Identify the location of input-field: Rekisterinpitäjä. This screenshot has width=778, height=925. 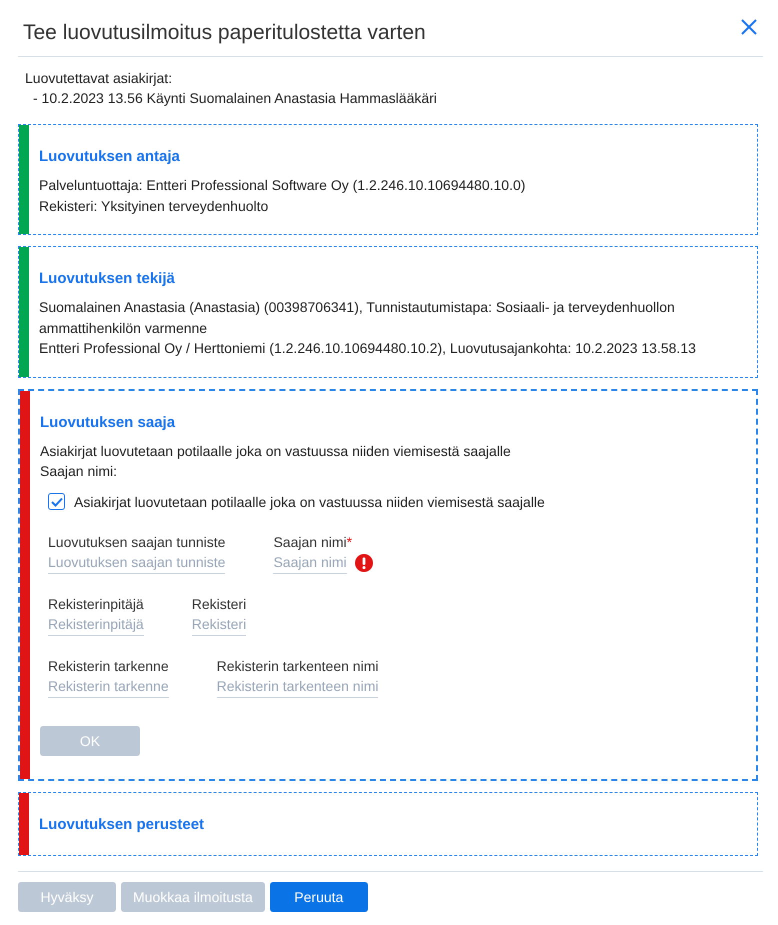
(96, 625).